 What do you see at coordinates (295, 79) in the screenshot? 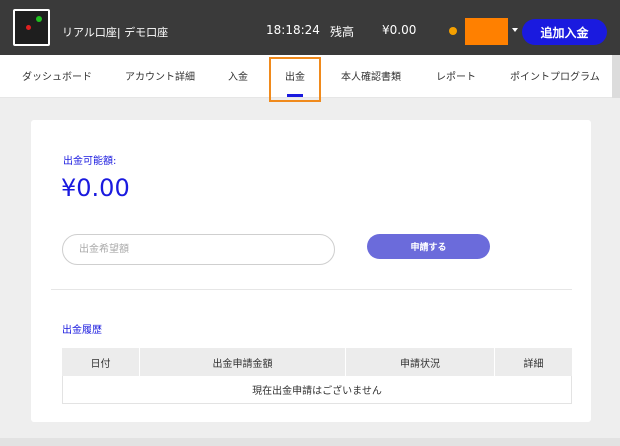
I see `tab-highlight-box` at bounding box center [295, 79].